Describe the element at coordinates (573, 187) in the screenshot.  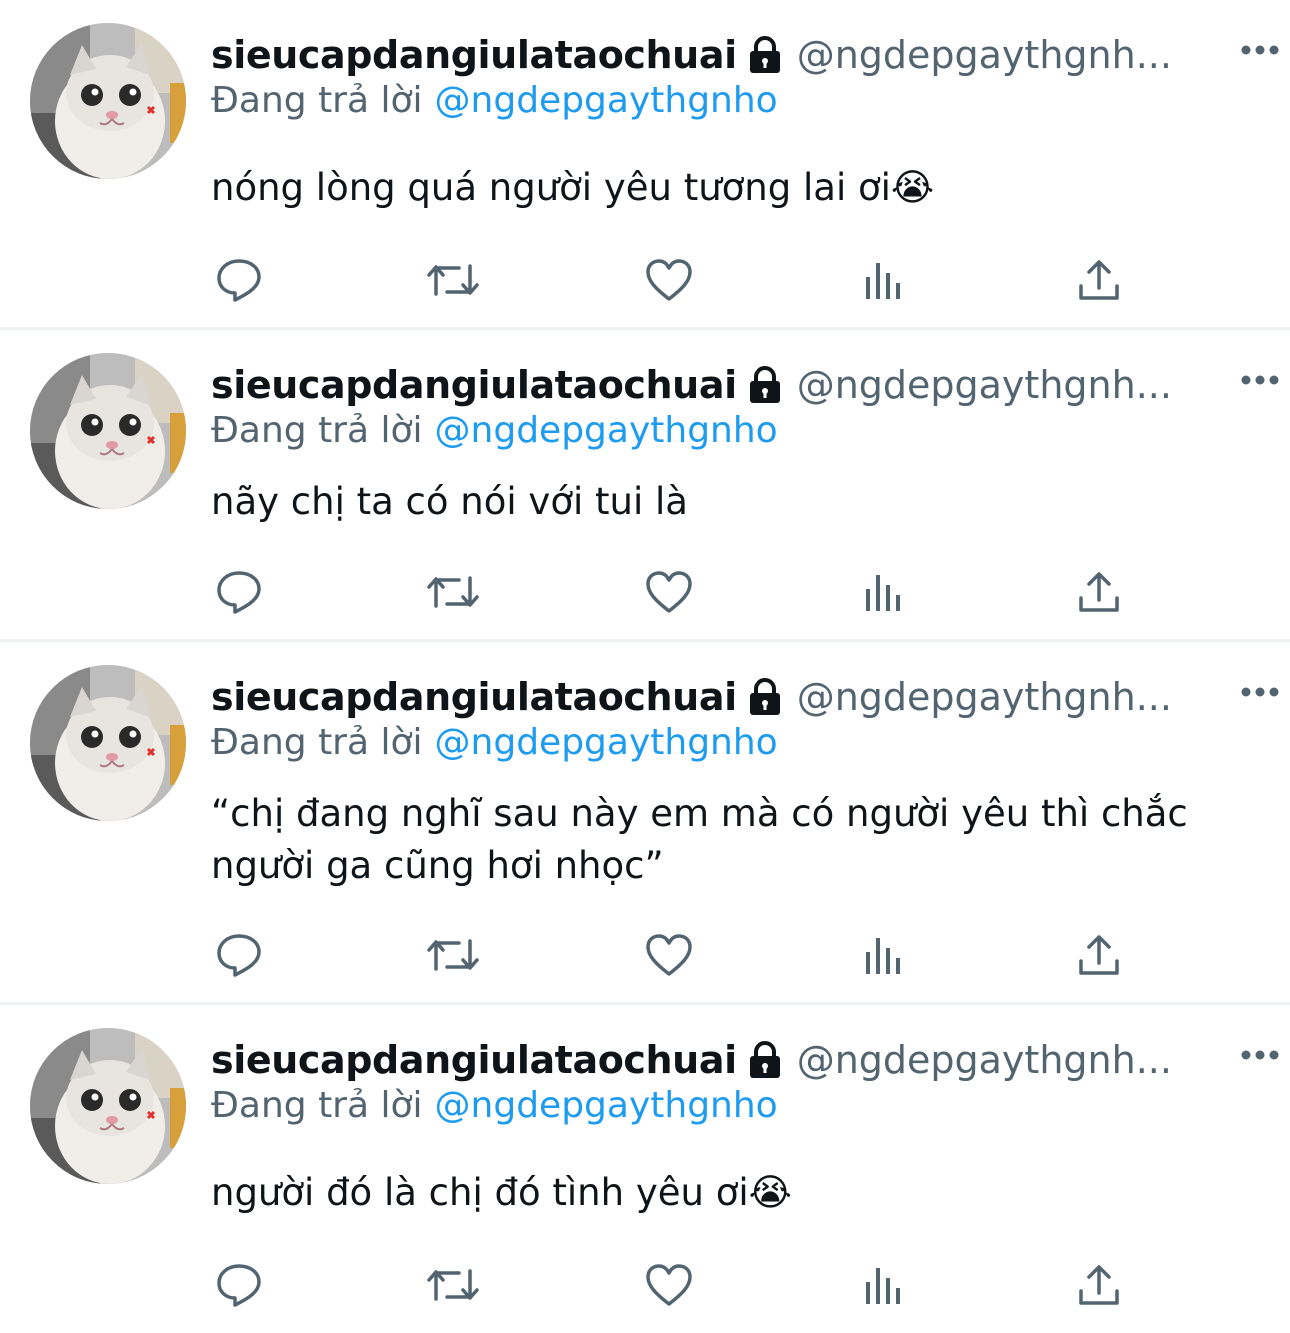
I see `tweet-text: nóng lòng quá người yêu tương lai ơi😭` at that location.